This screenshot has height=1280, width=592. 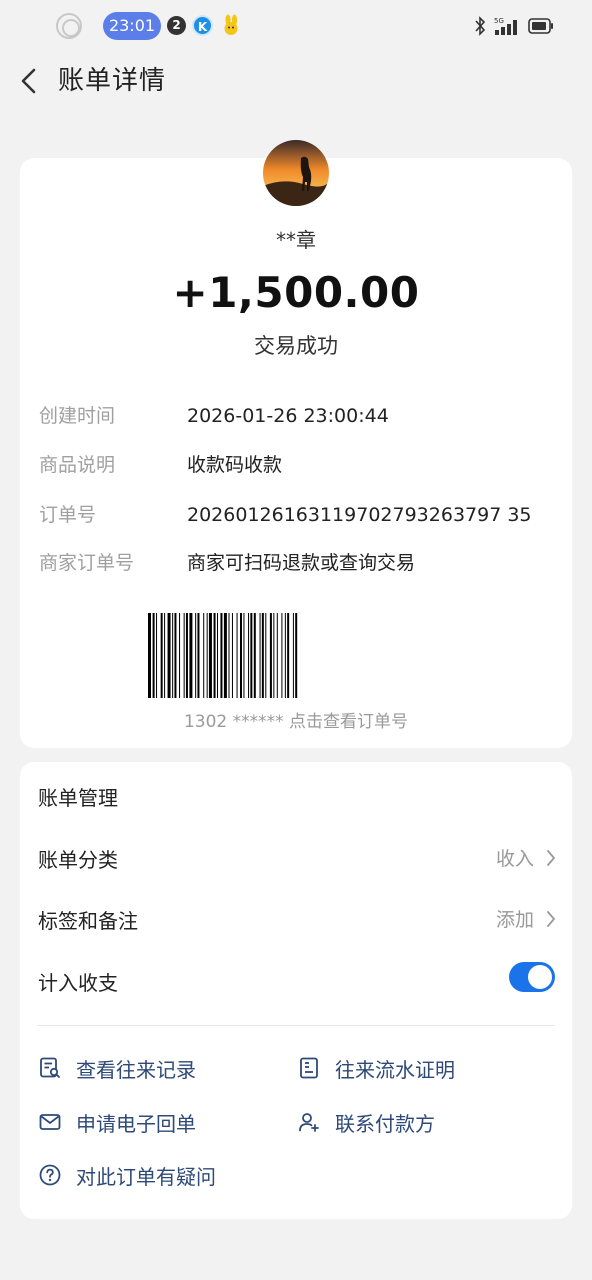 What do you see at coordinates (78, 798) in the screenshot?
I see `section-title: 账单管理` at bounding box center [78, 798].